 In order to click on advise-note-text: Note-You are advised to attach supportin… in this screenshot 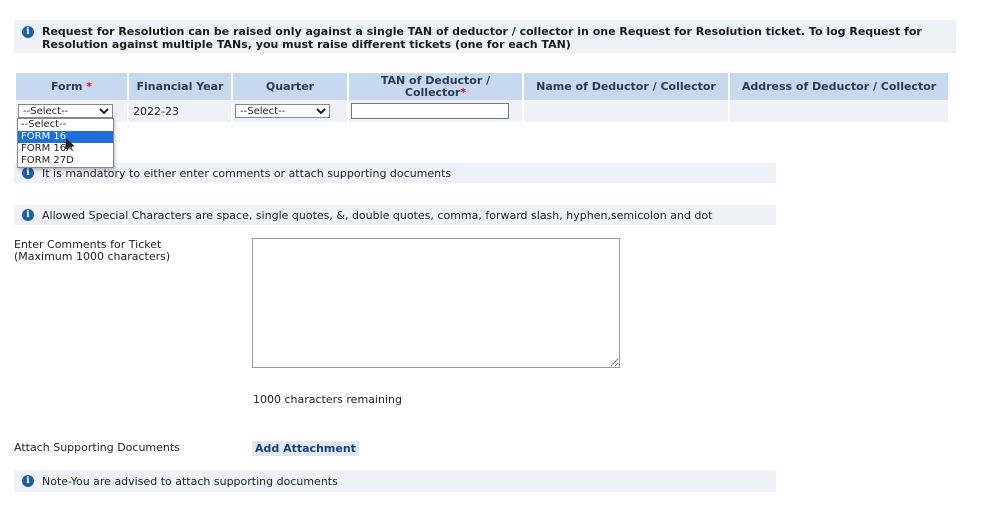, I will do `click(190, 481)`.